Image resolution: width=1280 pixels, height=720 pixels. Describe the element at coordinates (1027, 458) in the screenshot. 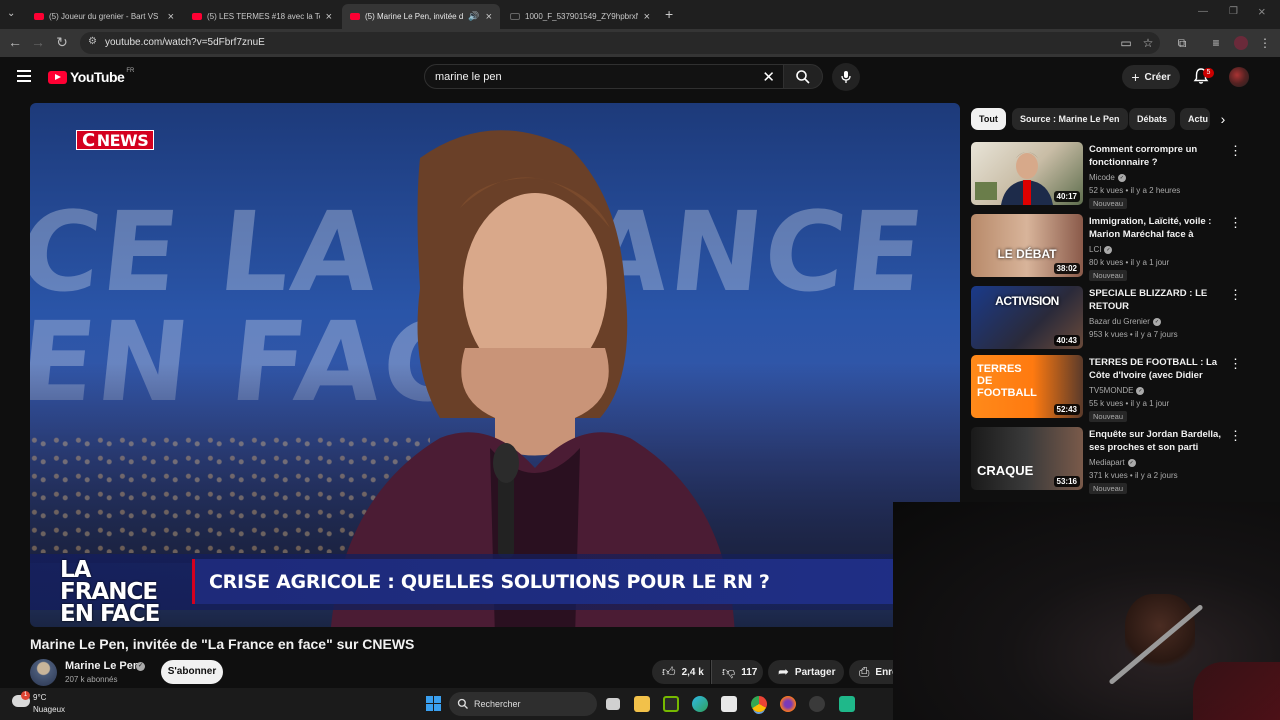

I see `video-thumbnail: CRAQUE 53:16` at that location.